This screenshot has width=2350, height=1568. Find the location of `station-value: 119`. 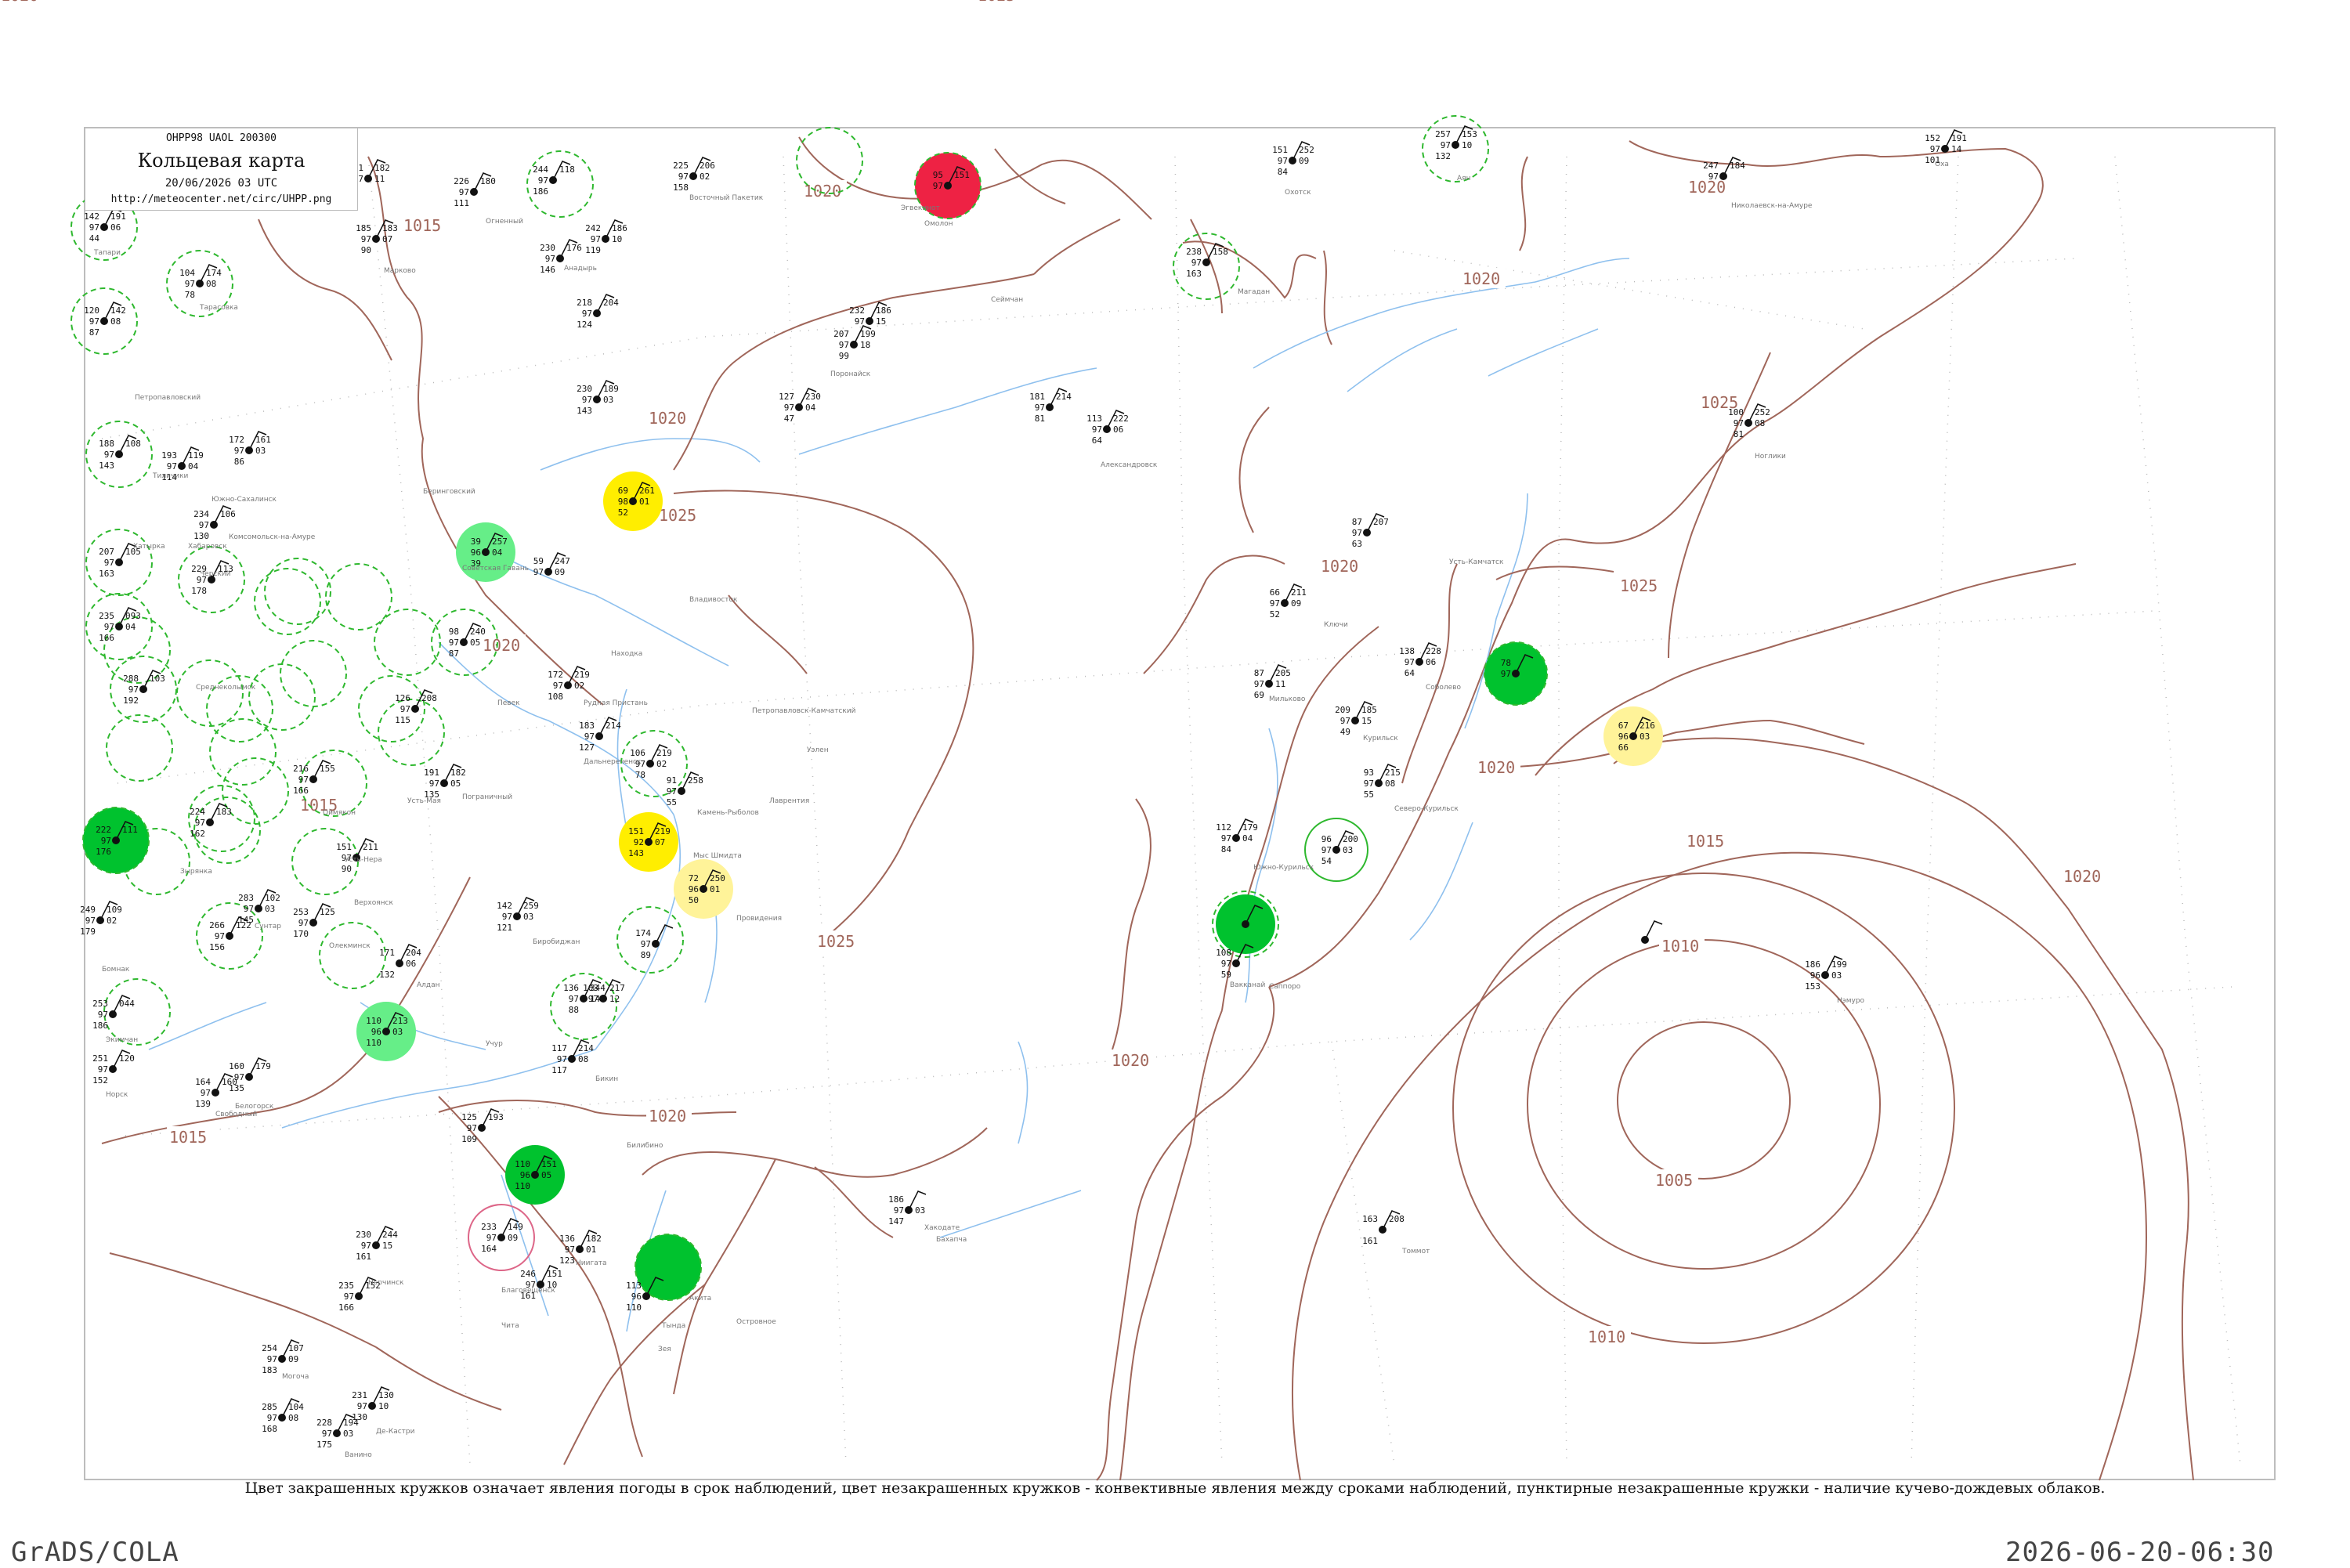

station-value: 119 is located at coordinates (593, 250).